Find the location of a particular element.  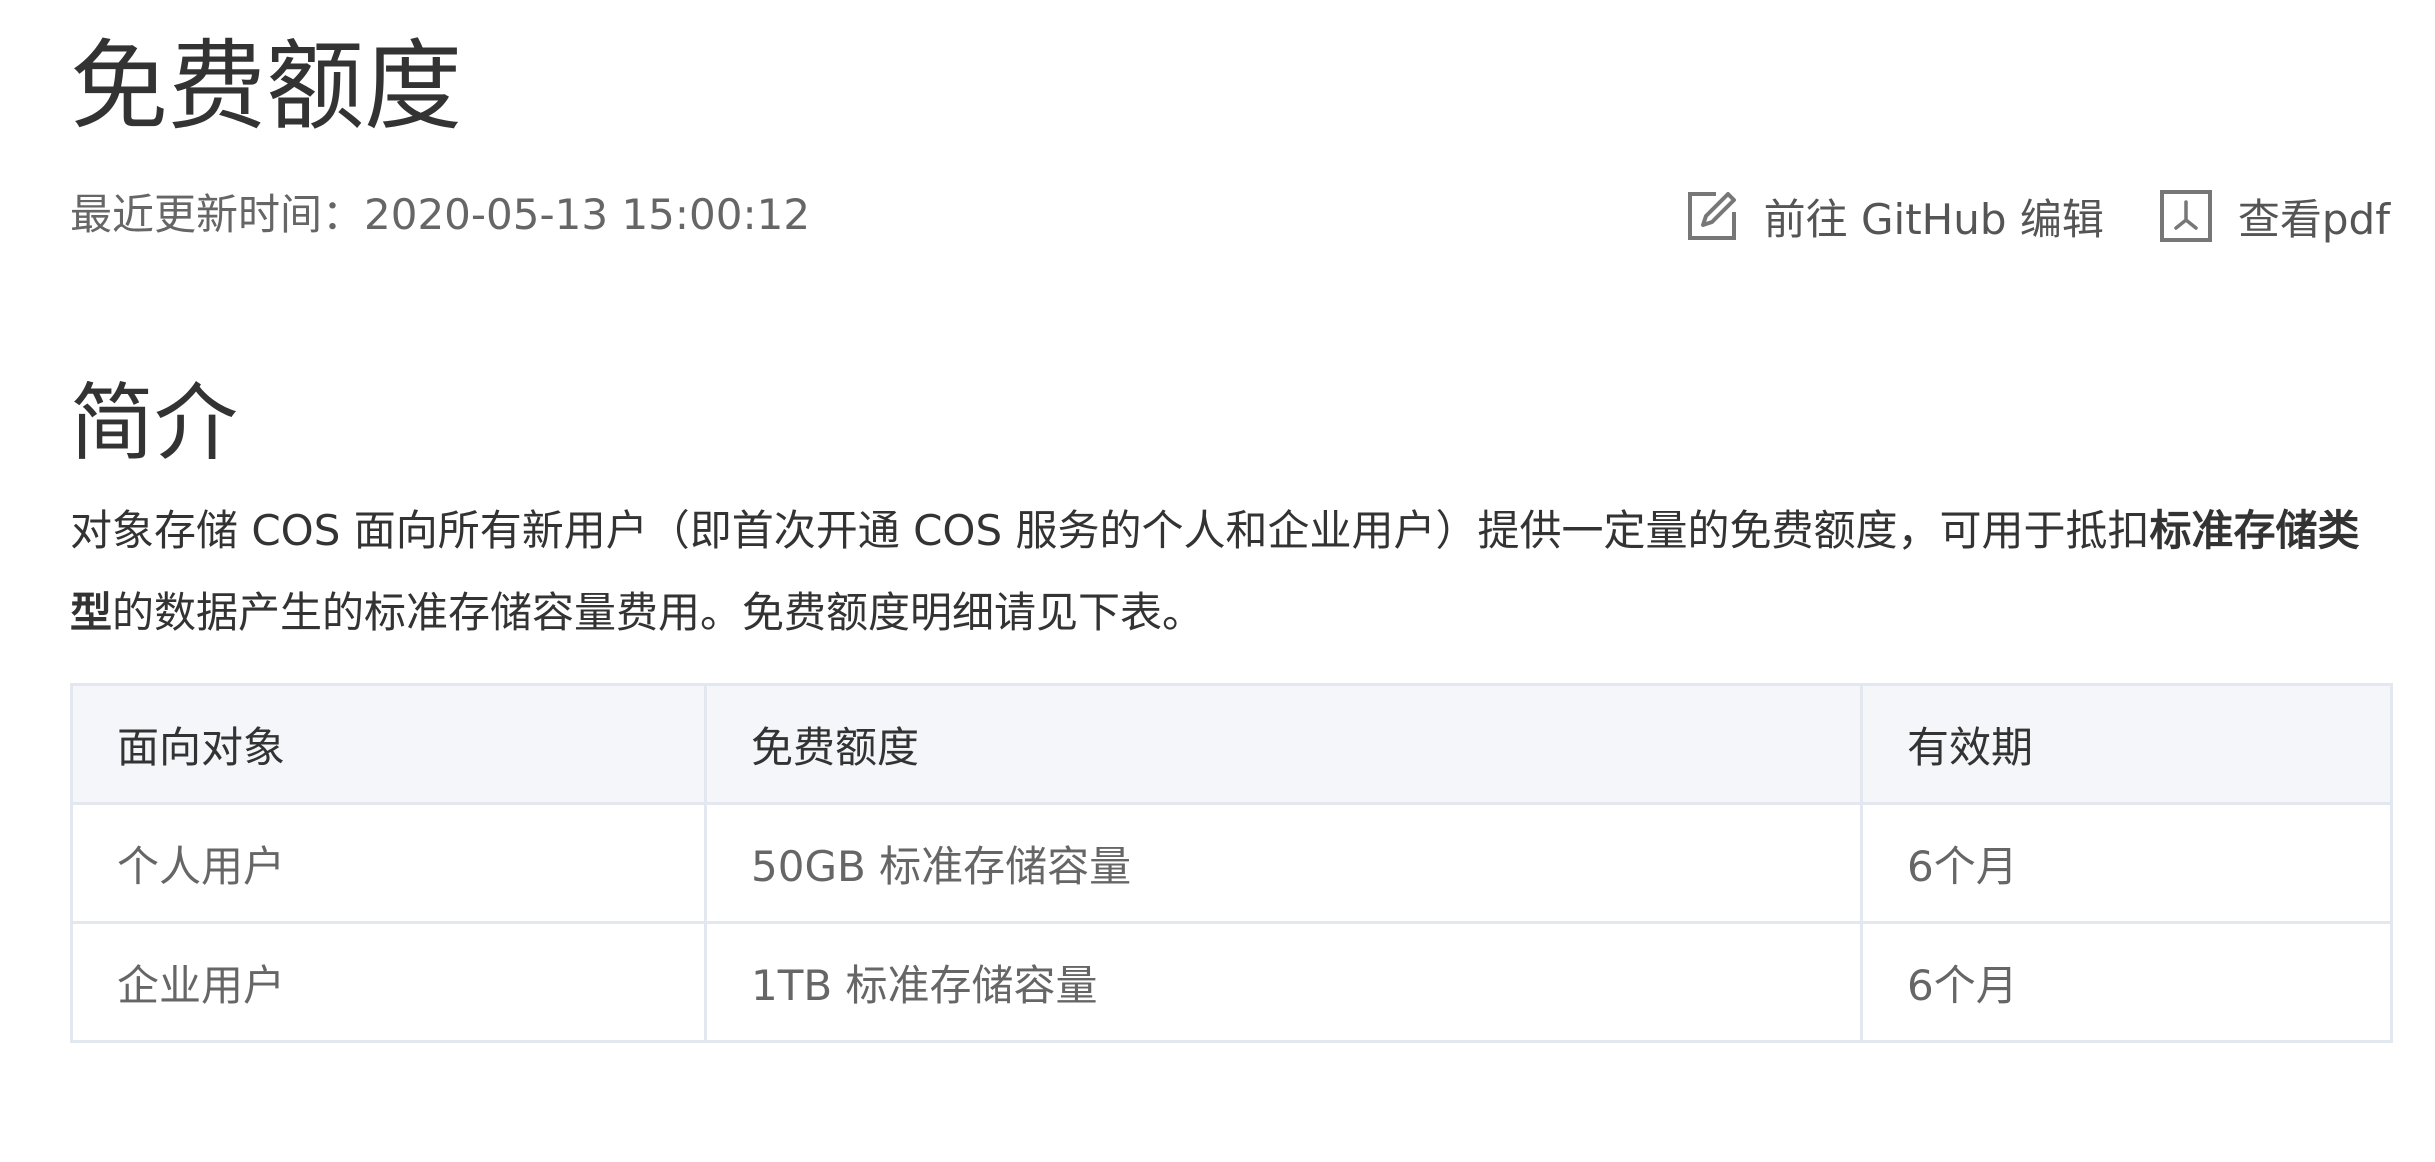

section-heading: 简介 is located at coordinates (154, 423).